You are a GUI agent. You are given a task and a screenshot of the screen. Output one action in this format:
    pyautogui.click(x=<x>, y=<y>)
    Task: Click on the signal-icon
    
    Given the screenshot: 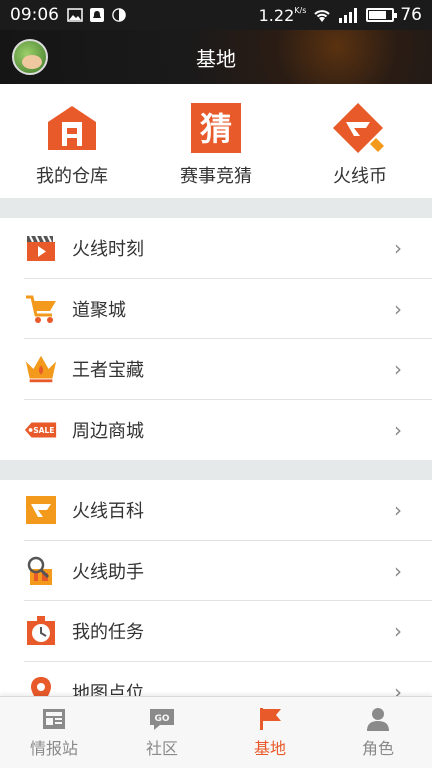 What is the action you would take?
    pyautogui.click(x=348, y=15)
    